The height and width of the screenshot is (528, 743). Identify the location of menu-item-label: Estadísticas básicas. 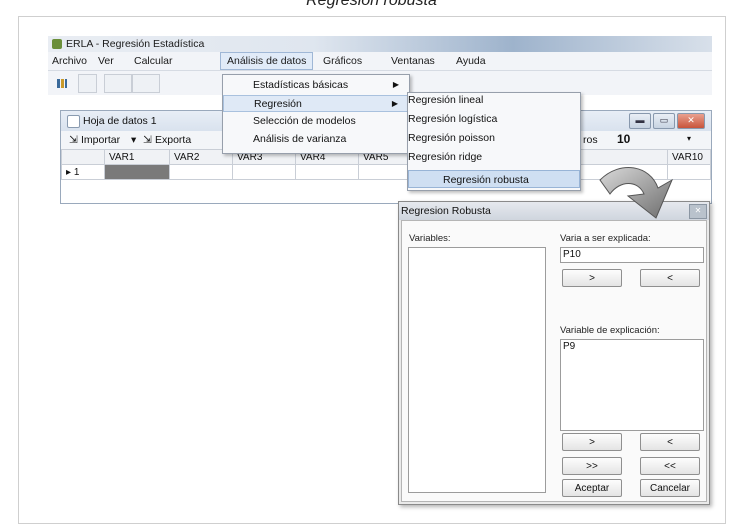
(301, 85).